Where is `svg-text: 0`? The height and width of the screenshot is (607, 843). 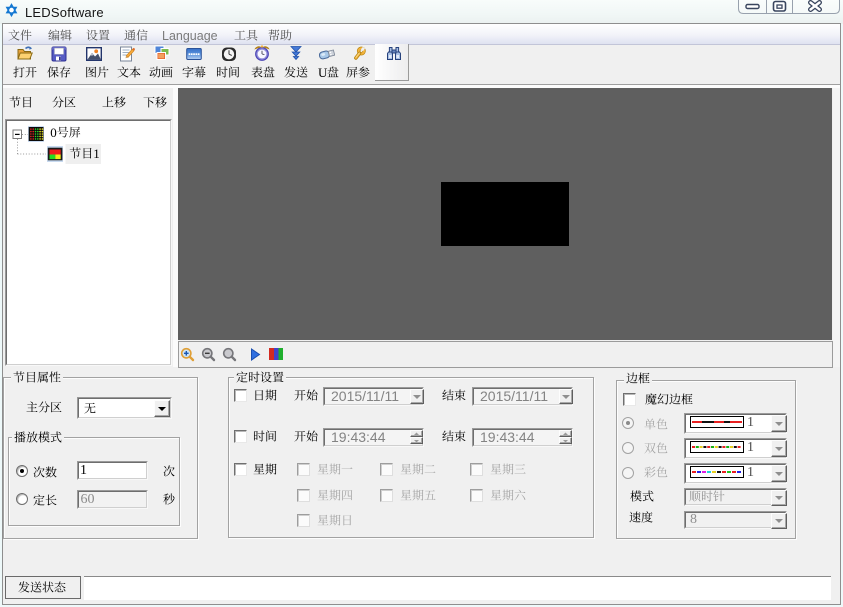 svg-text: 0 is located at coordinates (53, 132).